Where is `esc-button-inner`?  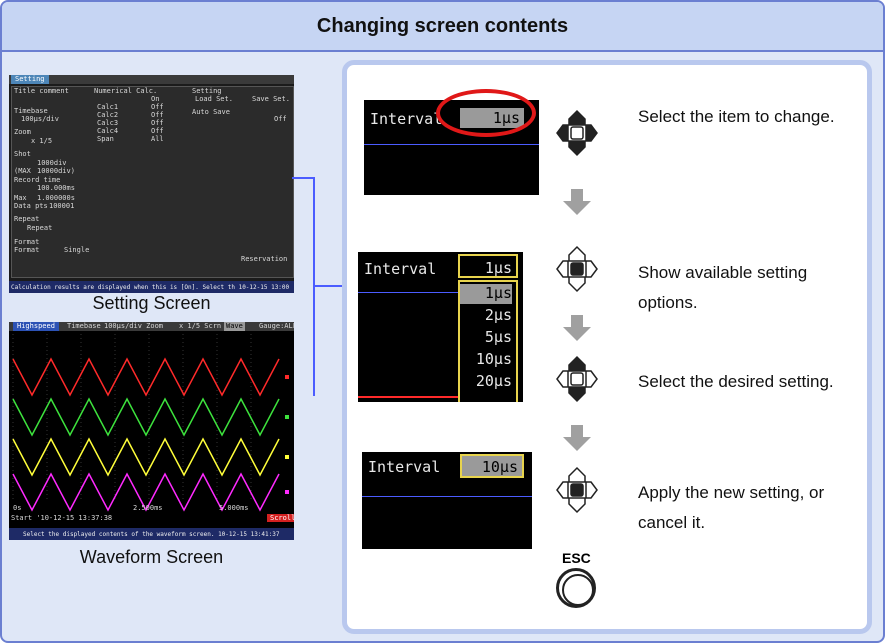 esc-button-inner is located at coordinates (578, 590).